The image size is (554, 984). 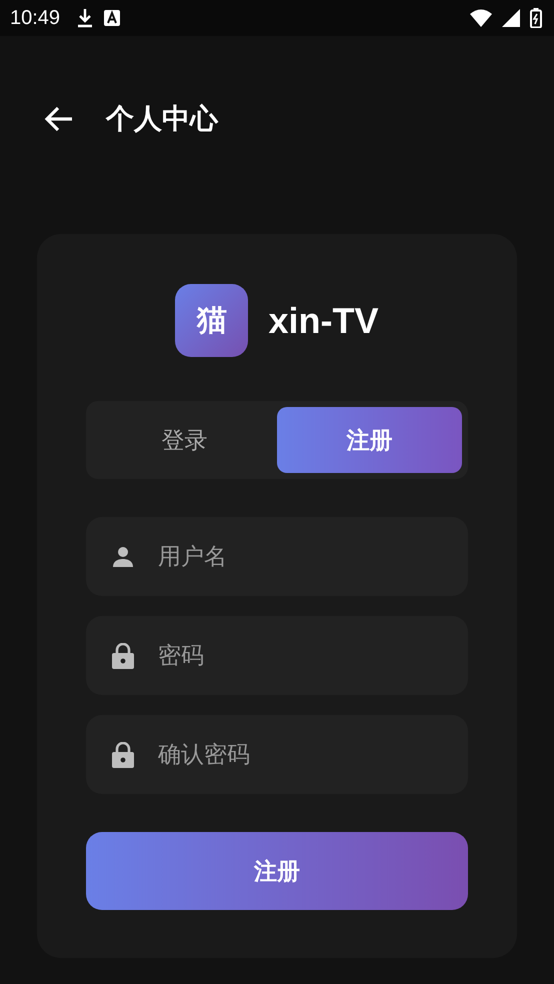 What do you see at coordinates (481, 18) in the screenshot?
I see `wifi-icon` at bounding box center [481, 18].